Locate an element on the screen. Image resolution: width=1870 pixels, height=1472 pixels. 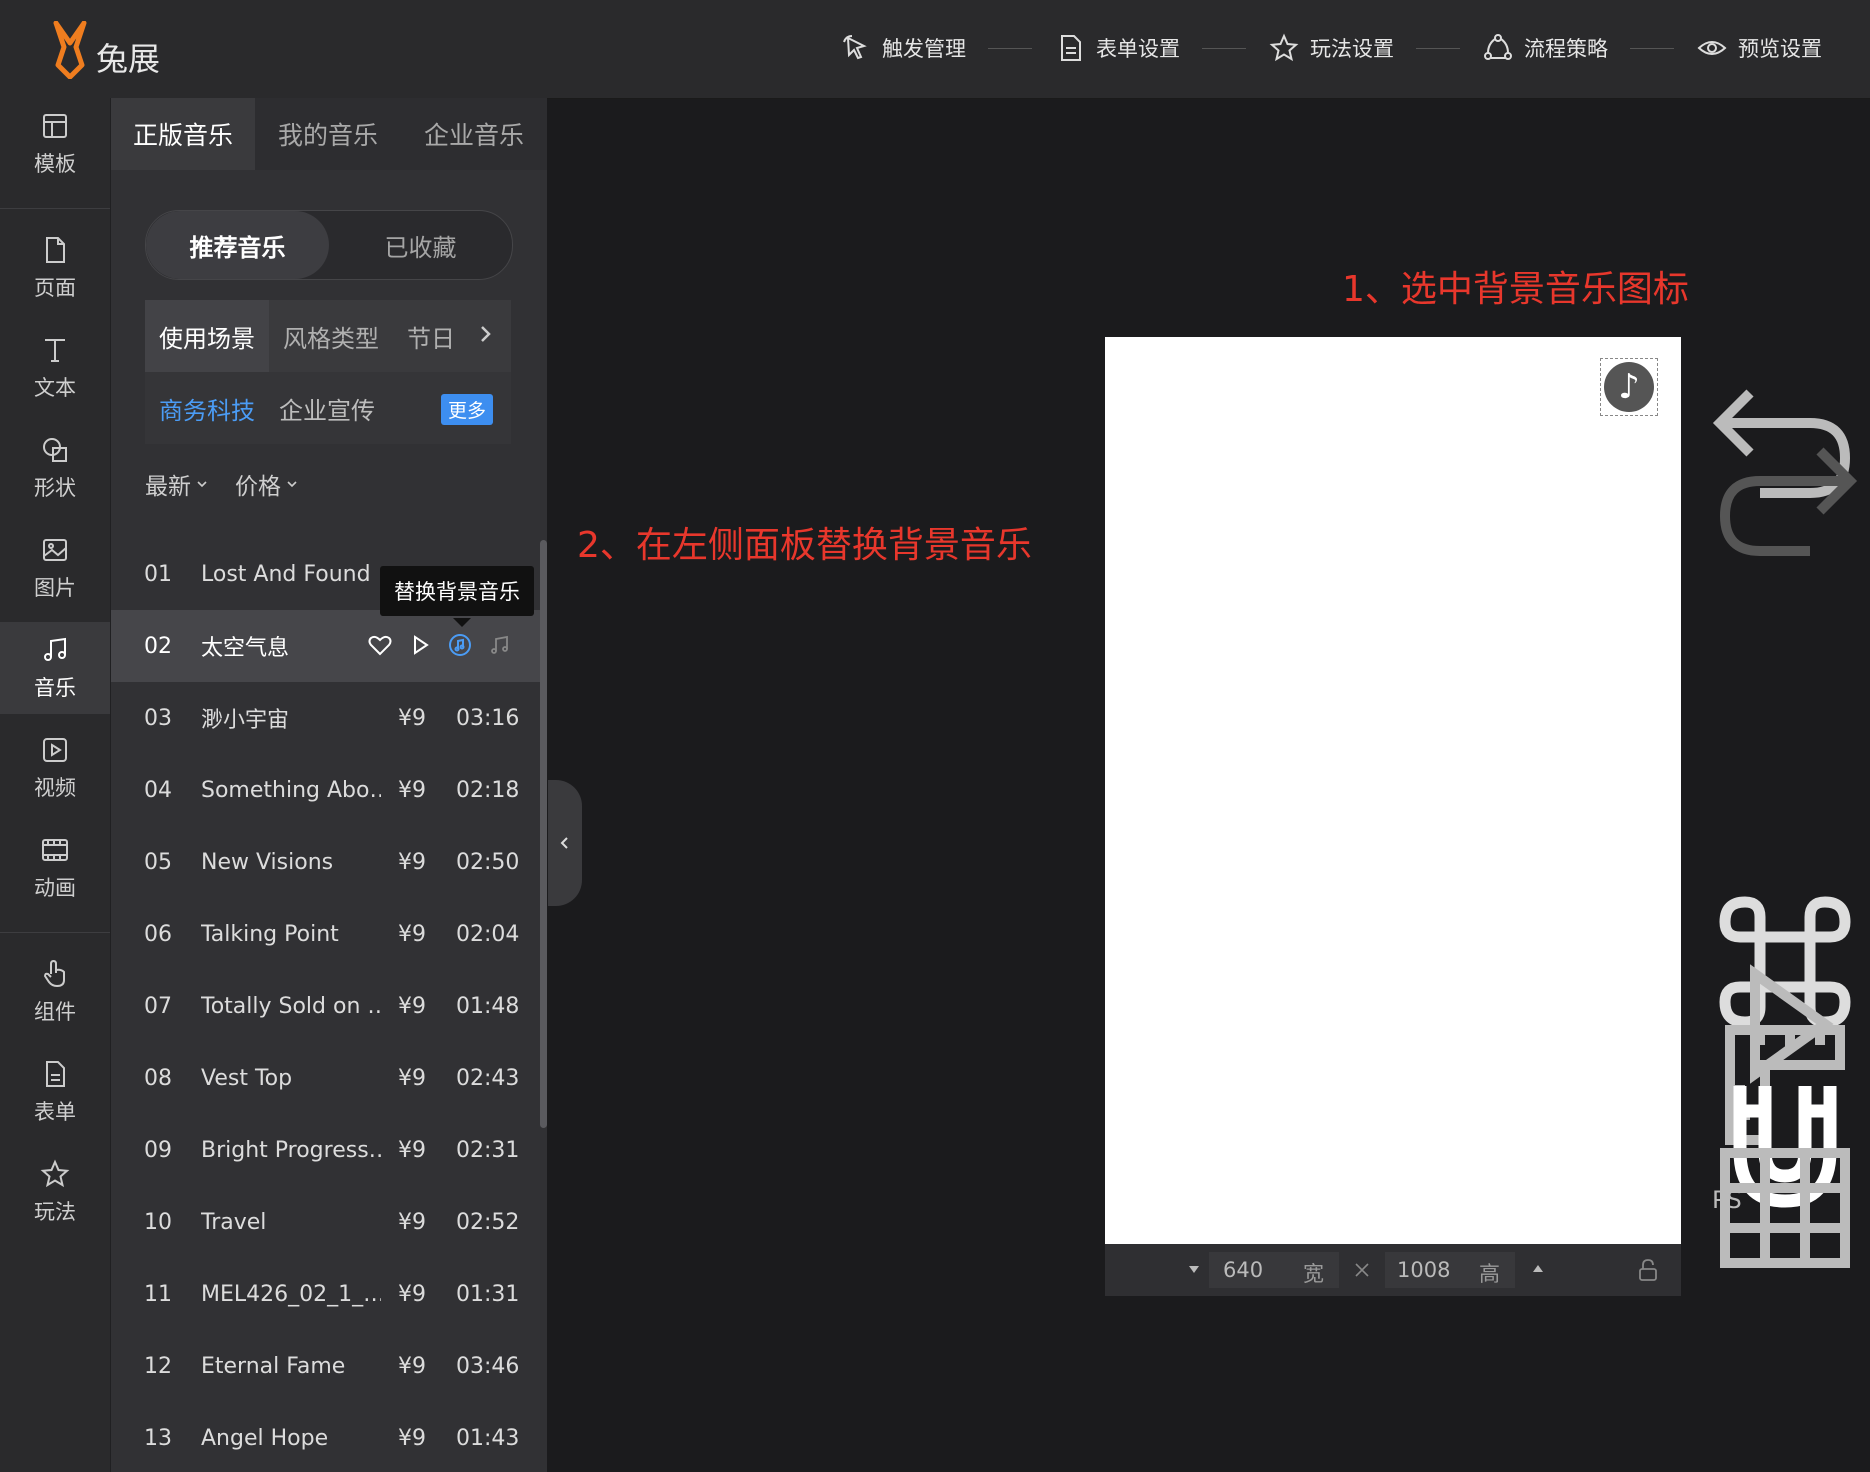
track-row: 08 Vest Top ¥9 02:43 is located at coordinates (329, 1078).